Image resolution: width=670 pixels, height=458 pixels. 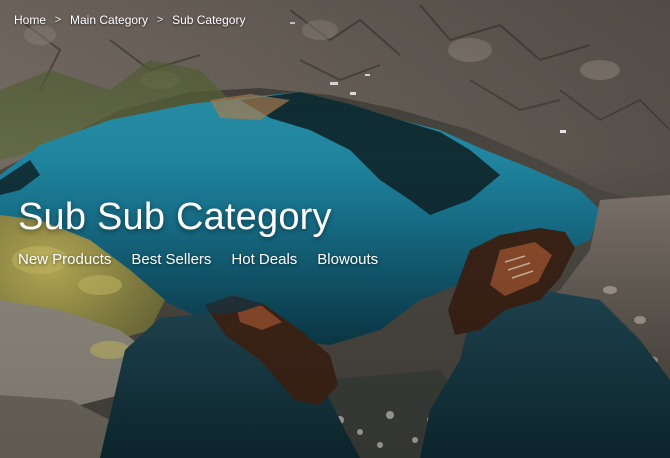 What do you see at coordinates (175, 217) in the screenshot?
I see `page-title: Sub Sub Category` at bounding box center [175, 217].